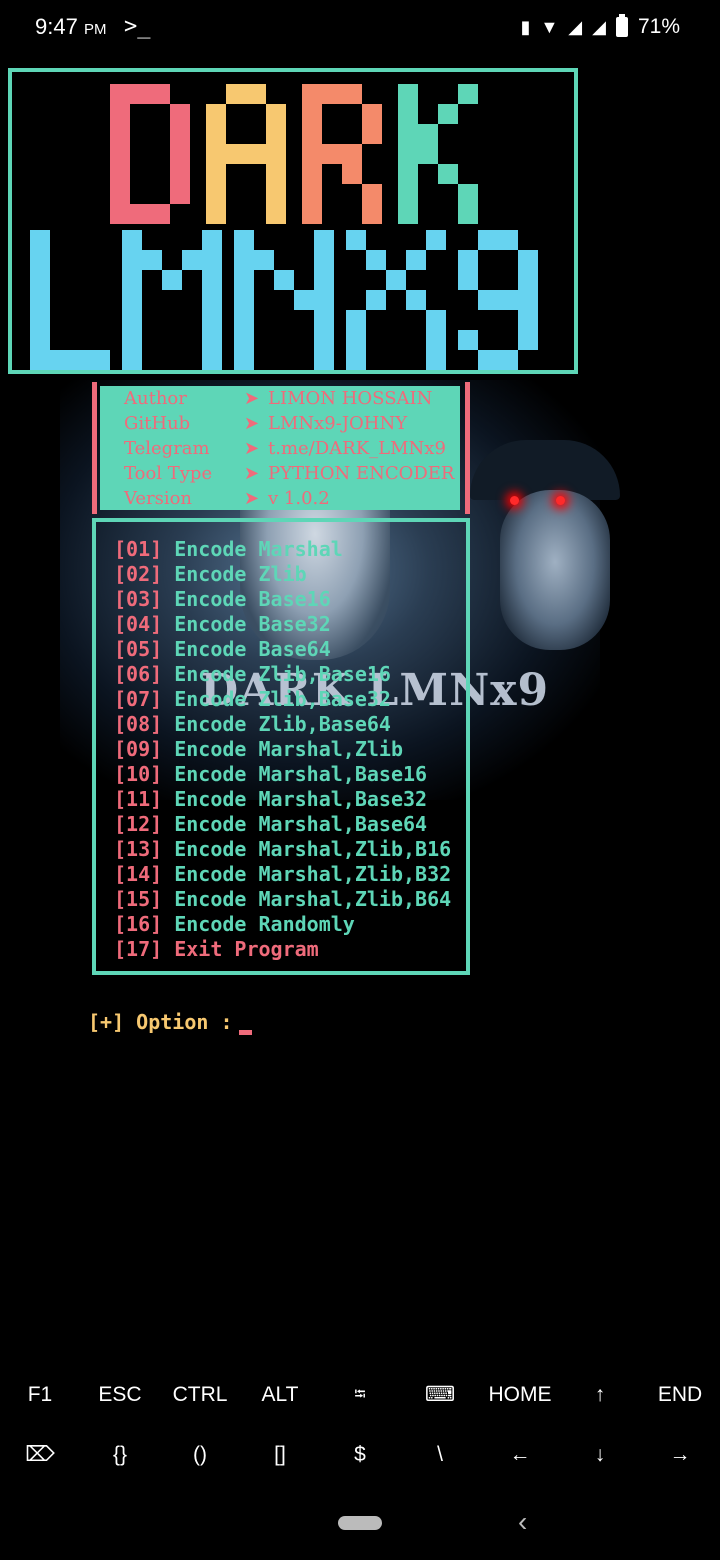  I want to click on signal-4g-icon: ◢, so click(599, 26).